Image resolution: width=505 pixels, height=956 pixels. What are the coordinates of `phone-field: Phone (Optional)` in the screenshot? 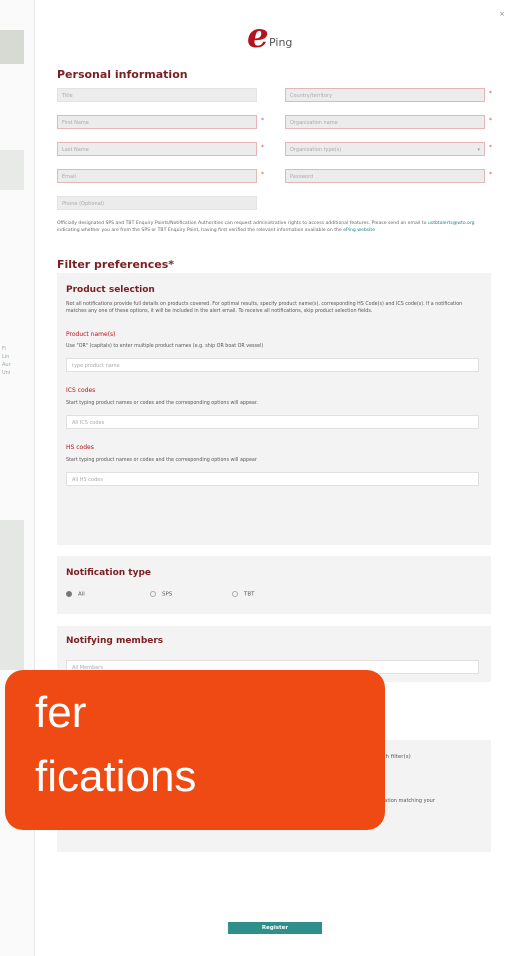 It's located at (157, 203).